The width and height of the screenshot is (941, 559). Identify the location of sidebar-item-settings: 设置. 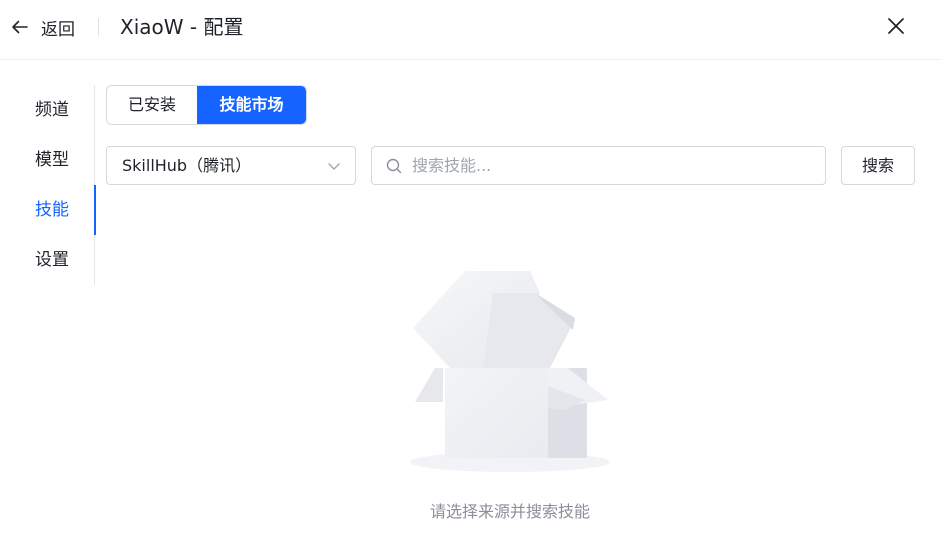
(47, 260).